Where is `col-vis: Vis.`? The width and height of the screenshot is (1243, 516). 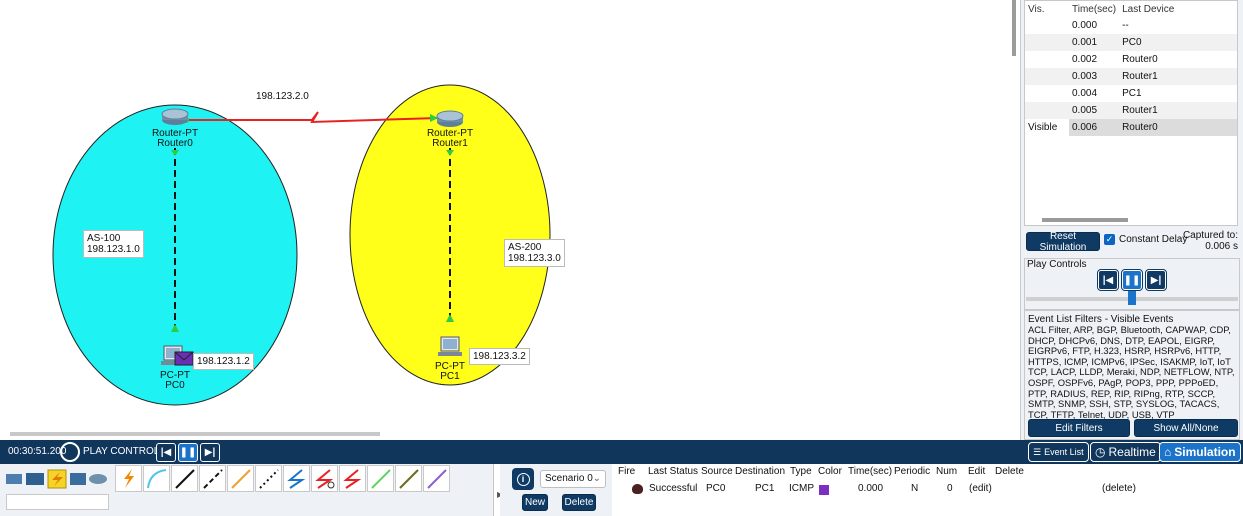 col-vis: Vis. is located at coordinates (1047, 9).